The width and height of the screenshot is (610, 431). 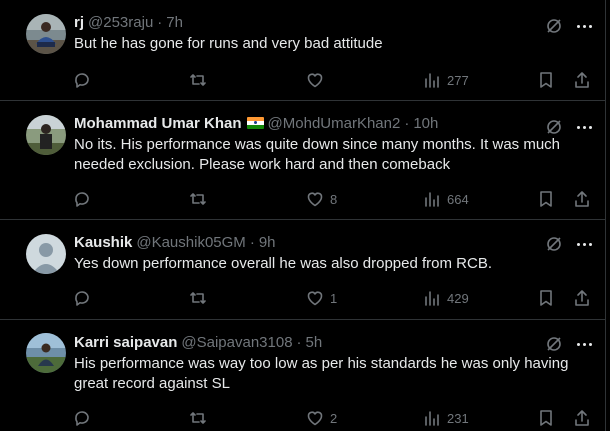 What do you see at coordinates (445, 80) in the screenshot?
I see `views-button: 277` at bounding box center [445, 80].